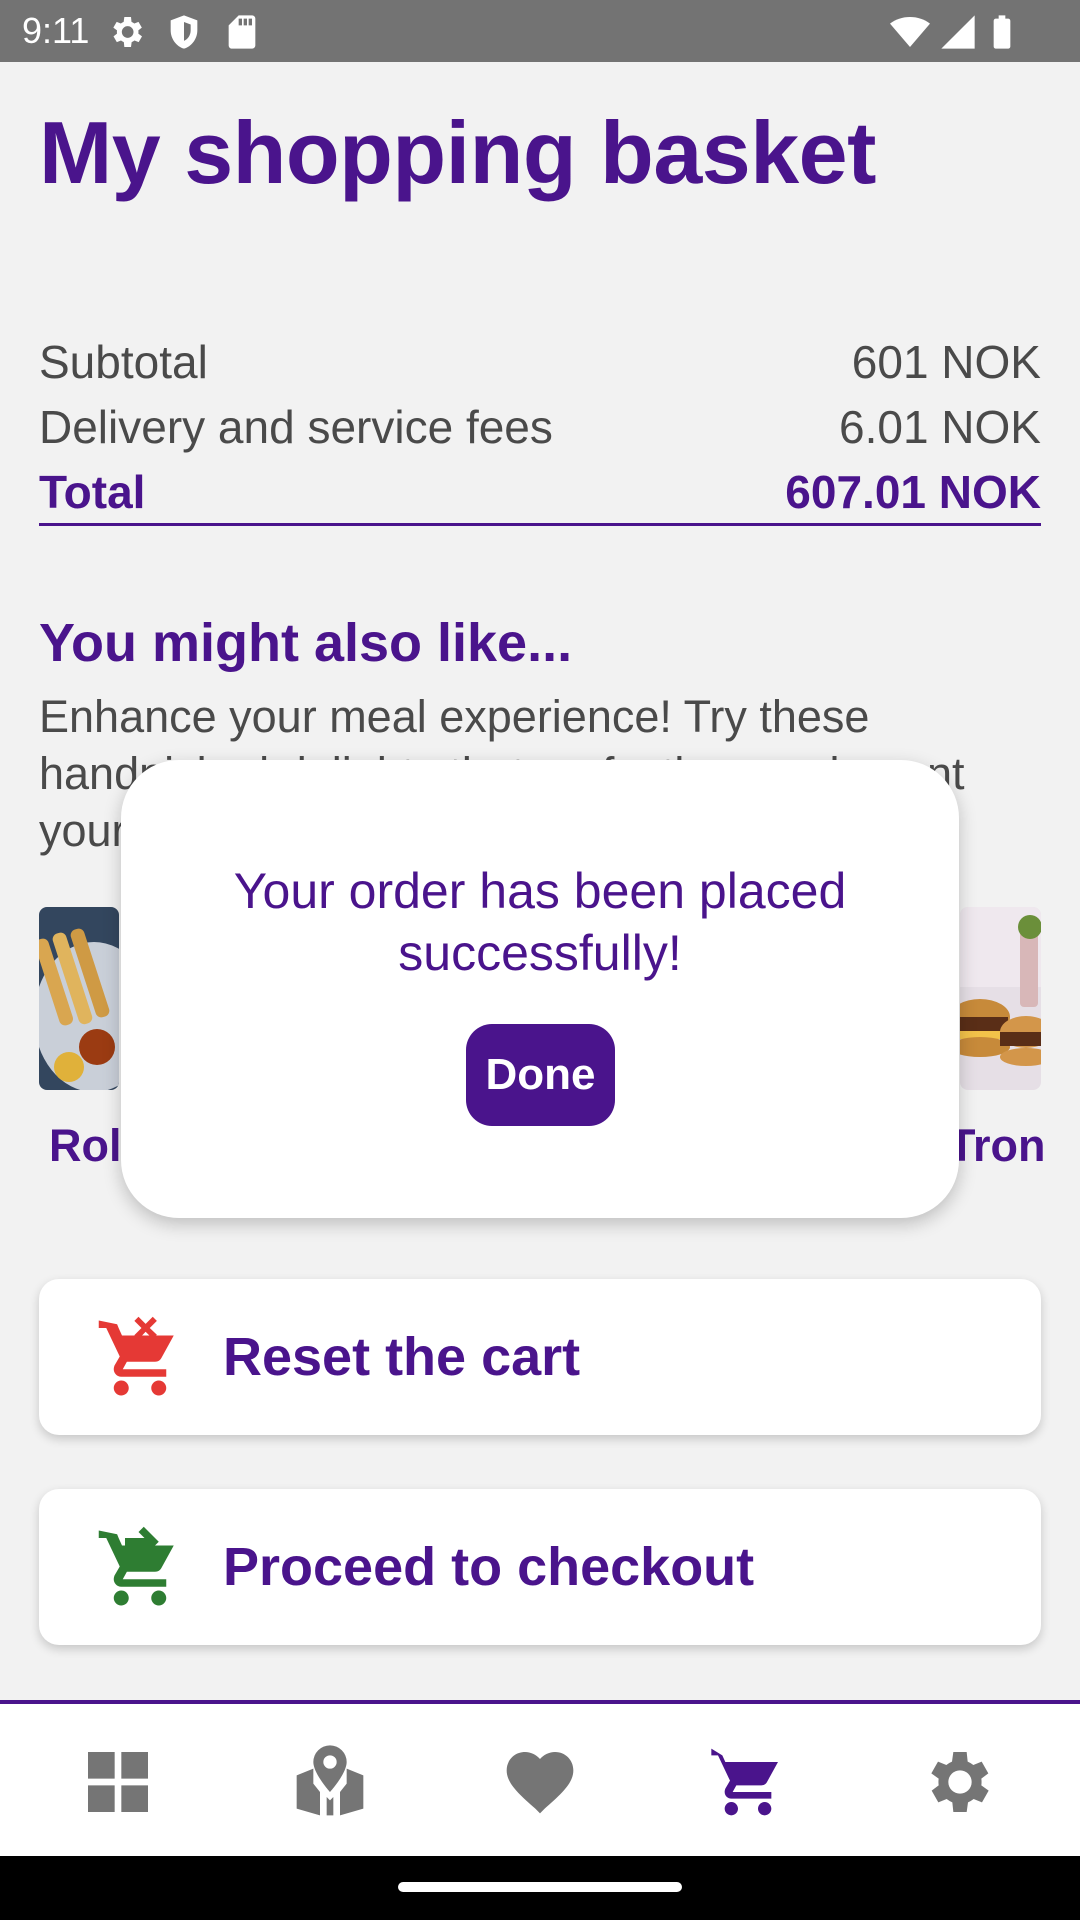  I want to click on heart-icon, so click(540, 1782).